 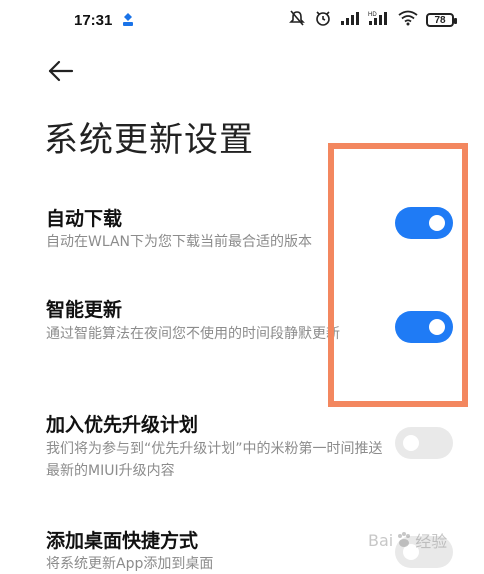 I want to click on setting-description: 将系统更新App添加到桌面, so click(x=130, y=564).